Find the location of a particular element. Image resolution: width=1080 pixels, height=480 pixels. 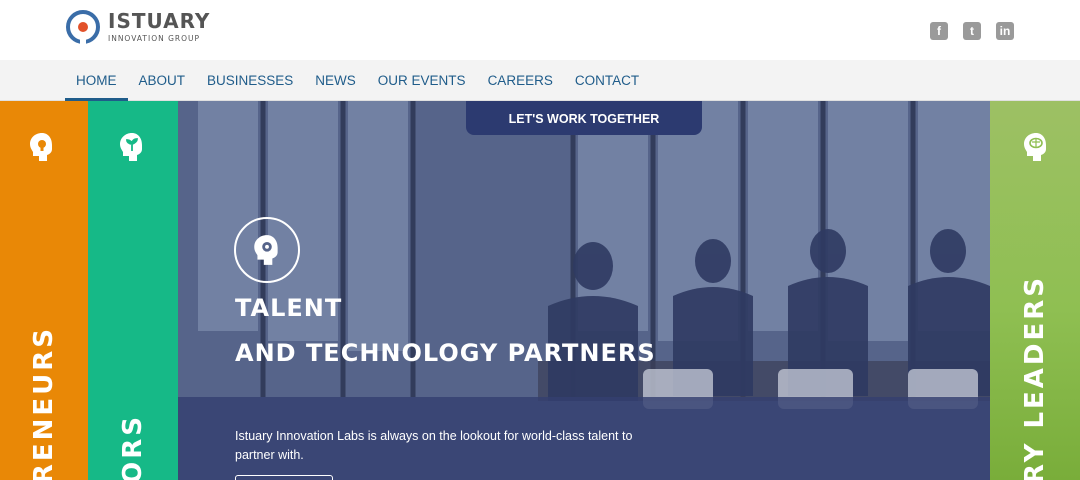

twitter-icon: t is located at coordinates (972, 31).